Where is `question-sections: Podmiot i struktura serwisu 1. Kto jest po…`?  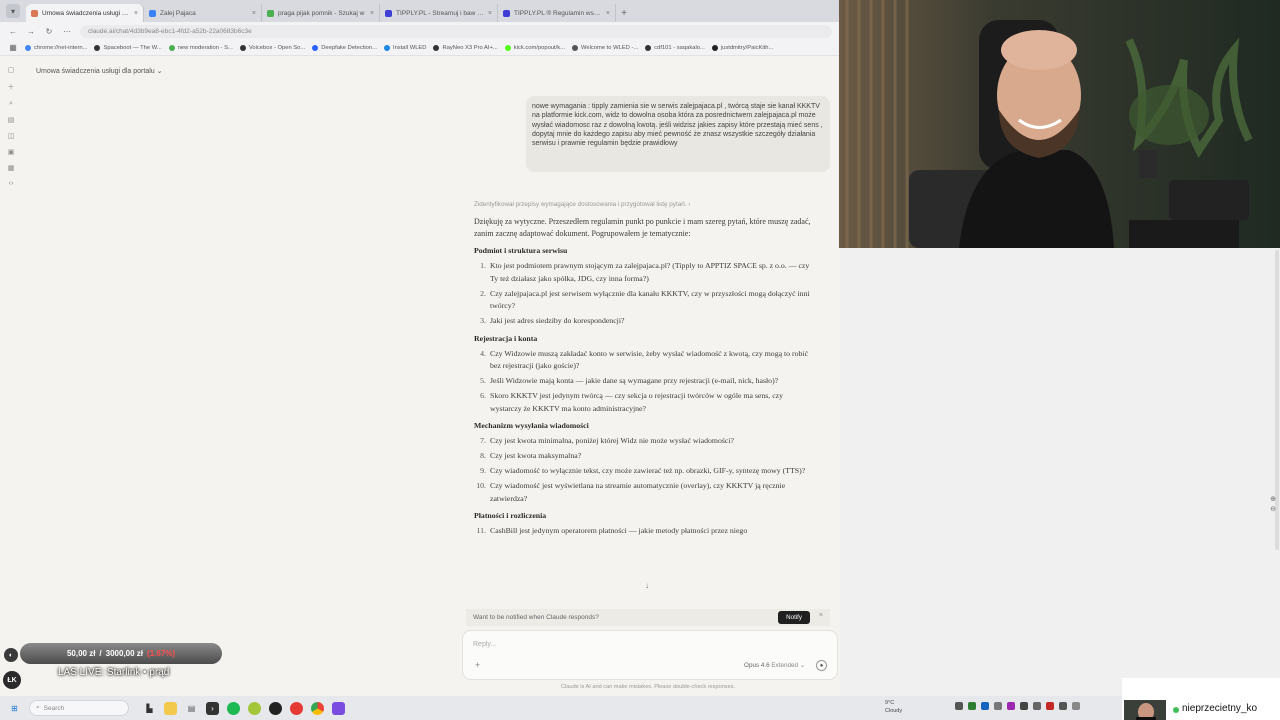 question-sections: Podmiot i struktura serwisu 1. Kto jest po… is located at coordinates (644, 392).